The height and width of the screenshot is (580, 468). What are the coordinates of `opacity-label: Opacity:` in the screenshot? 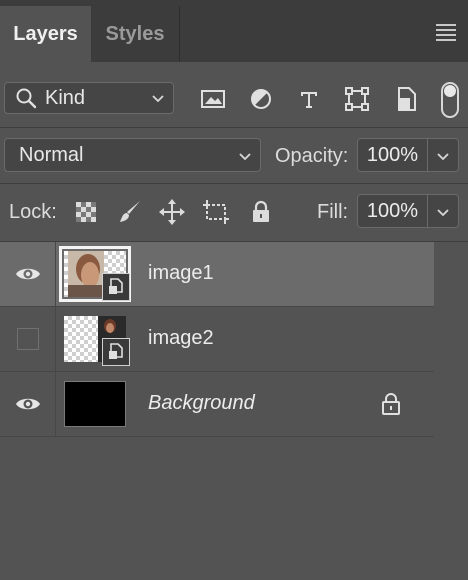 It's located at (312, 156).